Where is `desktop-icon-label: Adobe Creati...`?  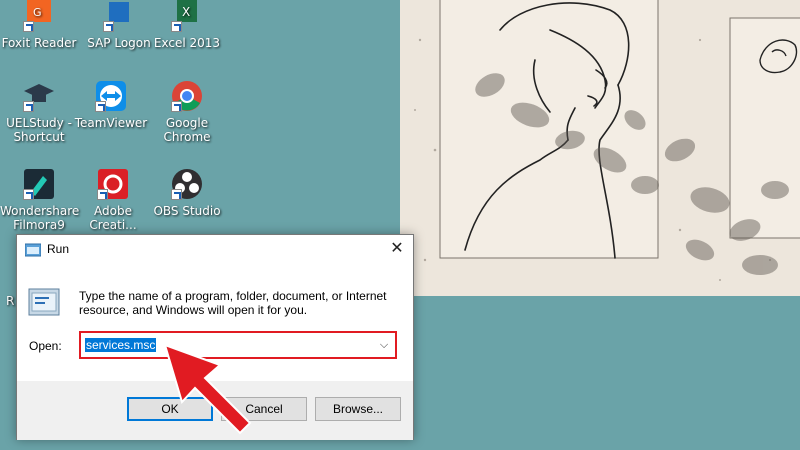
desktop-icon-label: Adobe Creati... is located at coordinates (113, 218).